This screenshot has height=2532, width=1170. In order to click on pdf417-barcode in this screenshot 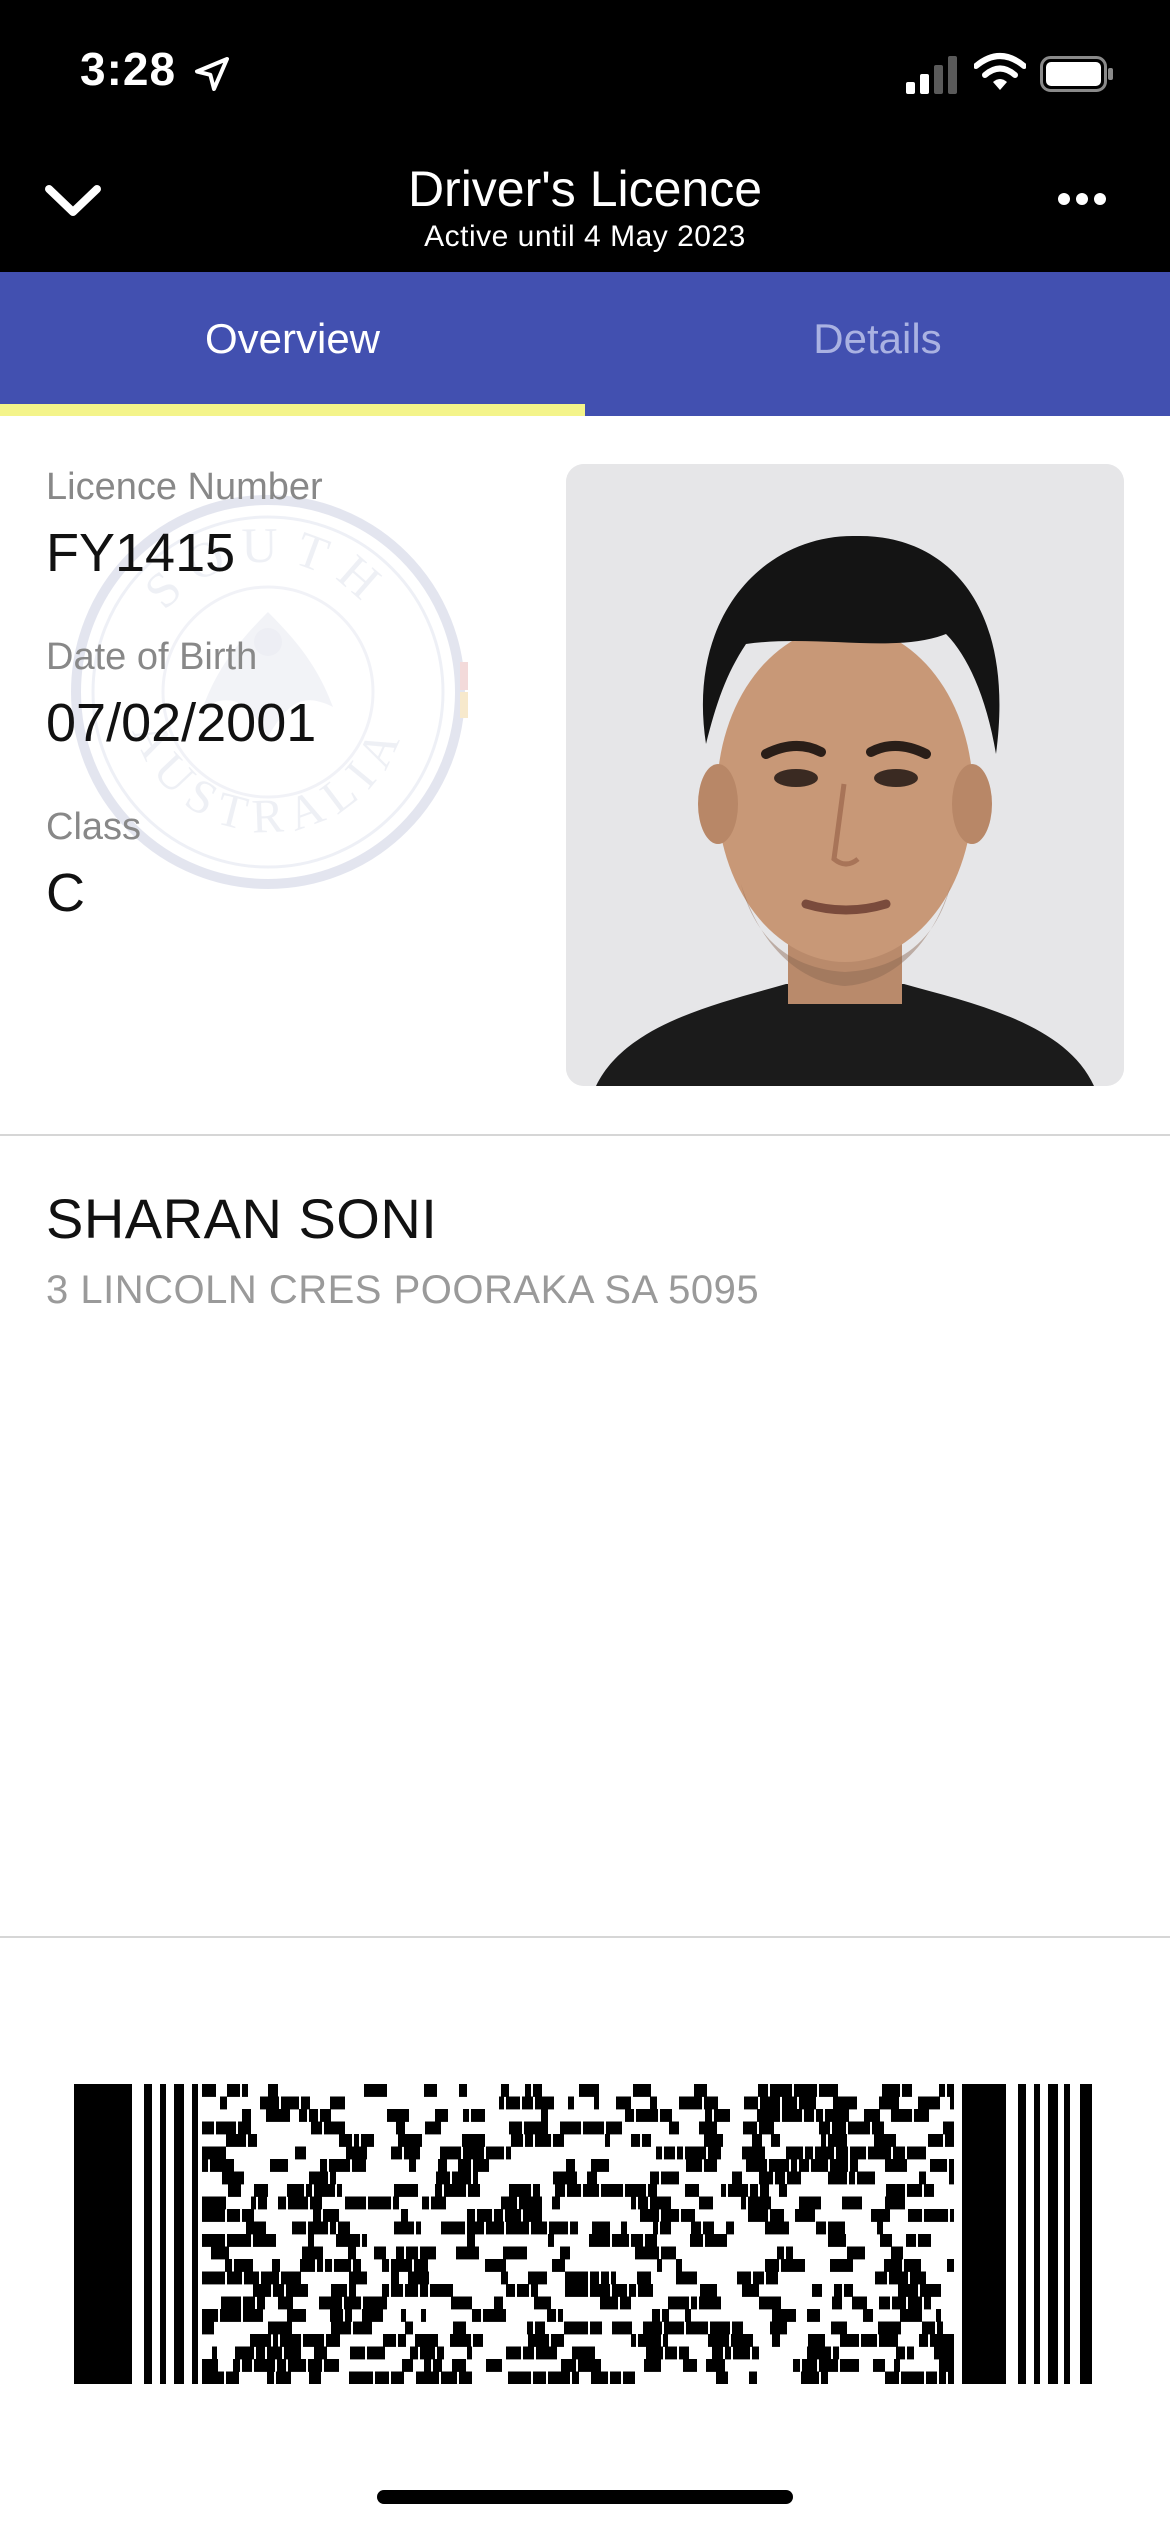, I will do `click(583, 2234)`.